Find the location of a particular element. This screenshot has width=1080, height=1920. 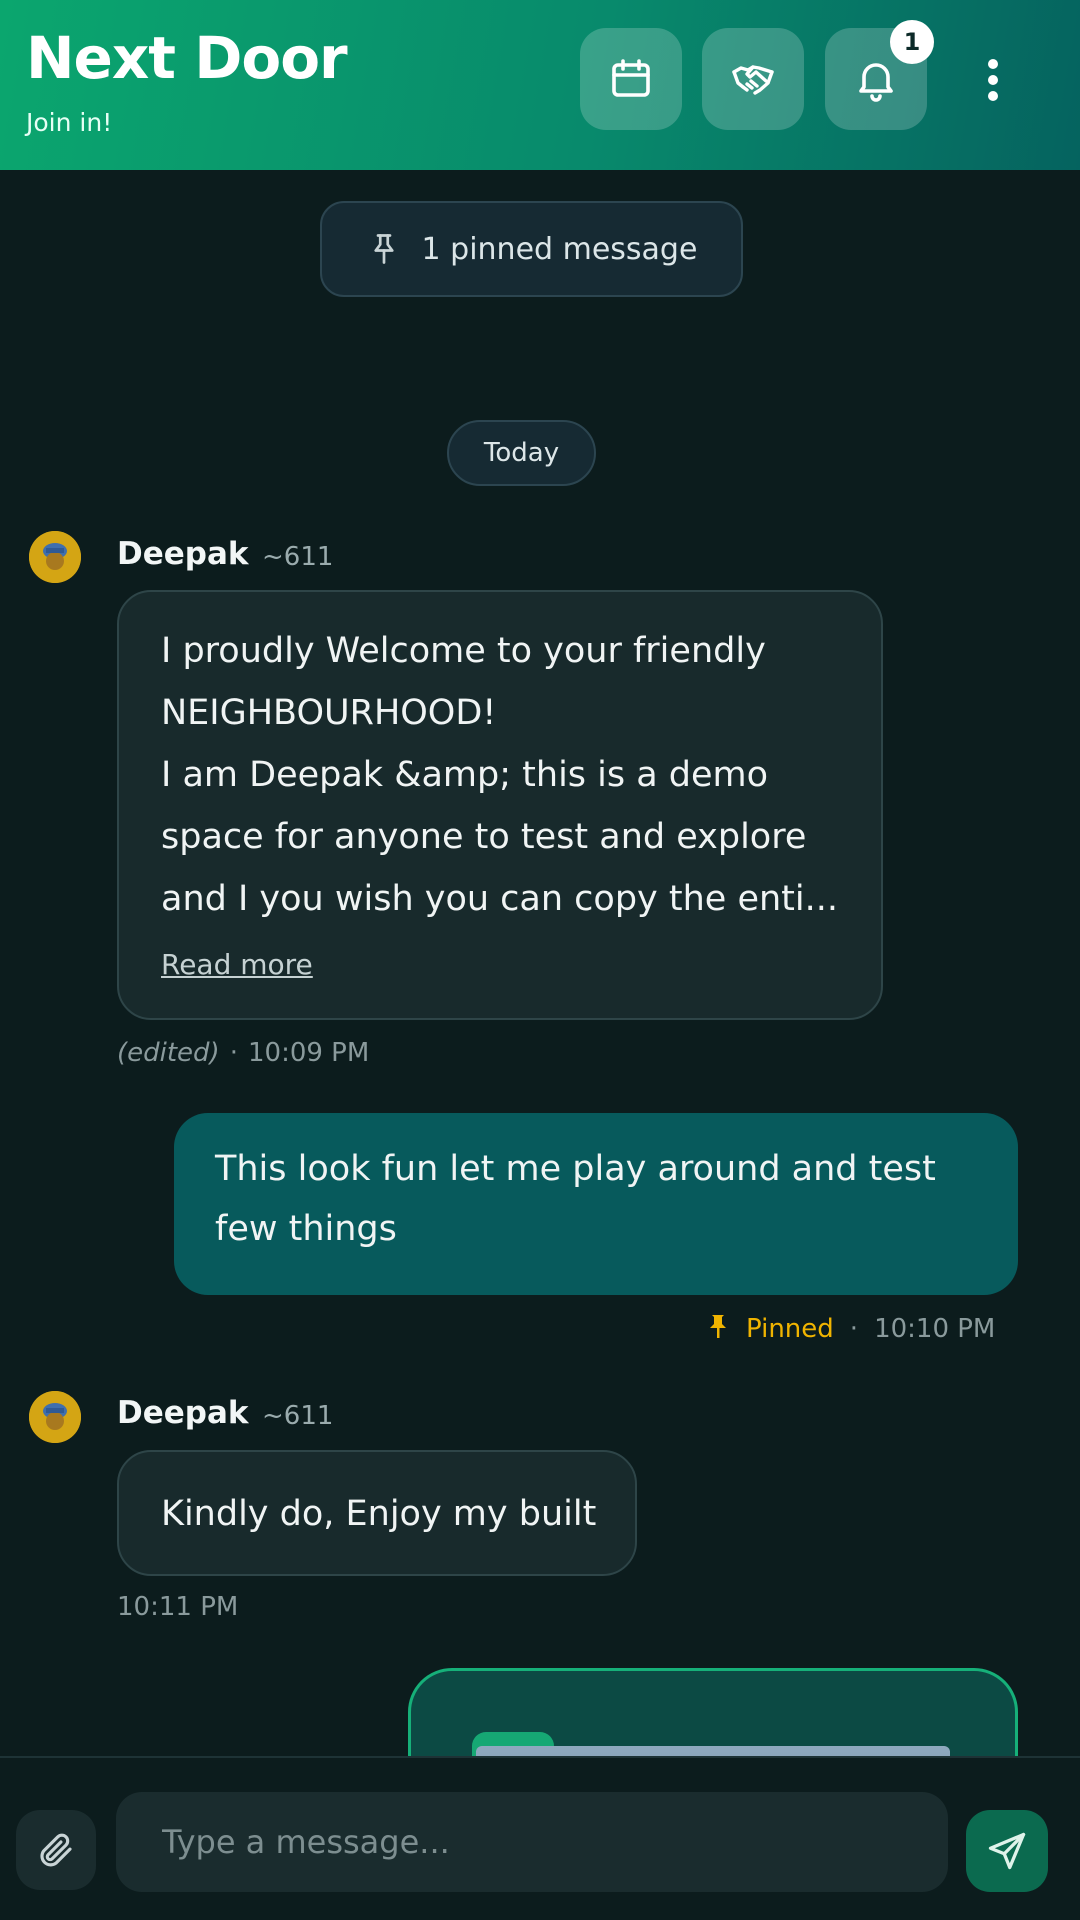

message-text: Kindly do, Enjoy my built is located at coordinates (379, 1514).